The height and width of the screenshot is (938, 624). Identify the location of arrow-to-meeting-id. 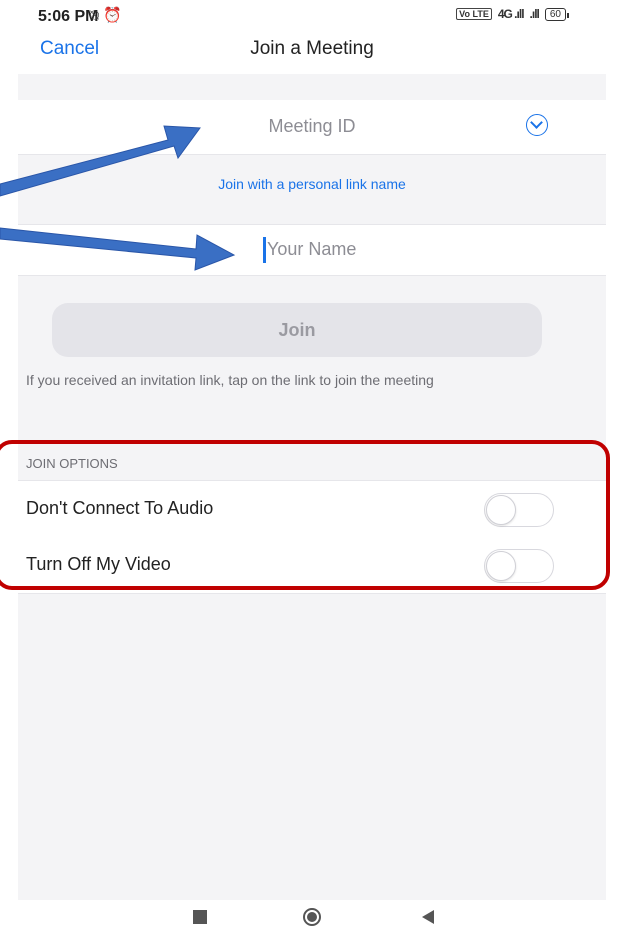
(100, 161).